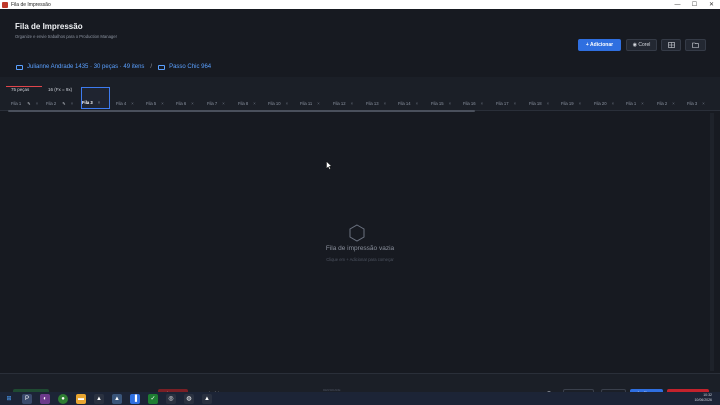 The height and width of the screenshot is (405, 720). Describe the element at coordinates (360, 248) in the screenshot. I see `empty-state-title: Fila de impressão vazia` at that location.